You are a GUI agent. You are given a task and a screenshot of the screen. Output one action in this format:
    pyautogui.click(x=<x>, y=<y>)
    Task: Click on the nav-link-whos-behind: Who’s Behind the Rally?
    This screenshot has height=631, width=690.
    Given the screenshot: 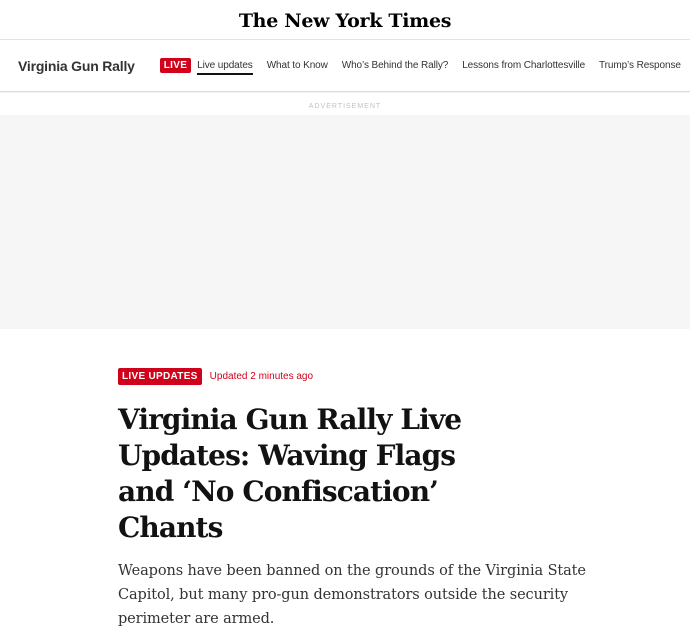 What is the action you would take?
    pyautogui.click(x=395, y=65)
    